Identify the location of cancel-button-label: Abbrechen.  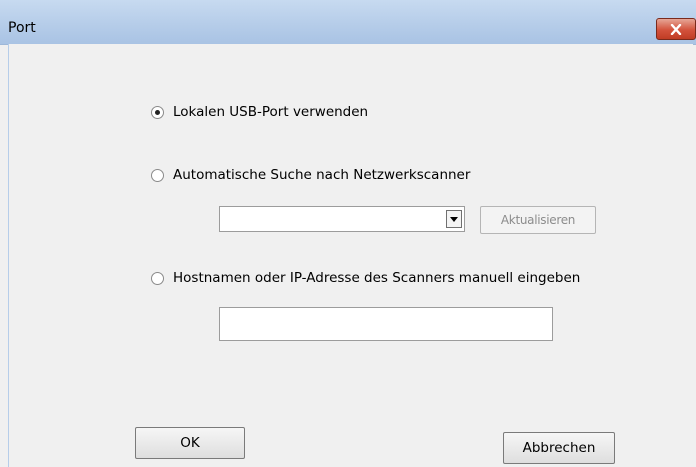
(559, 448).